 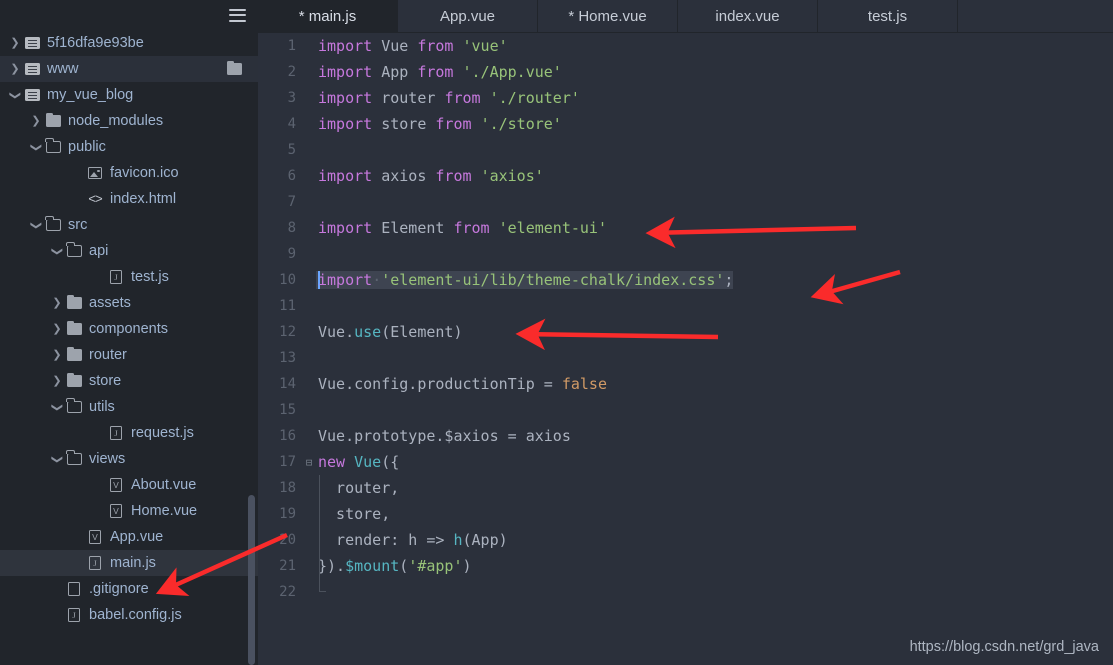 I want to click on tree-item-my-vue-blog: ❯ my_vue_blog, so click(x=129, y=95).